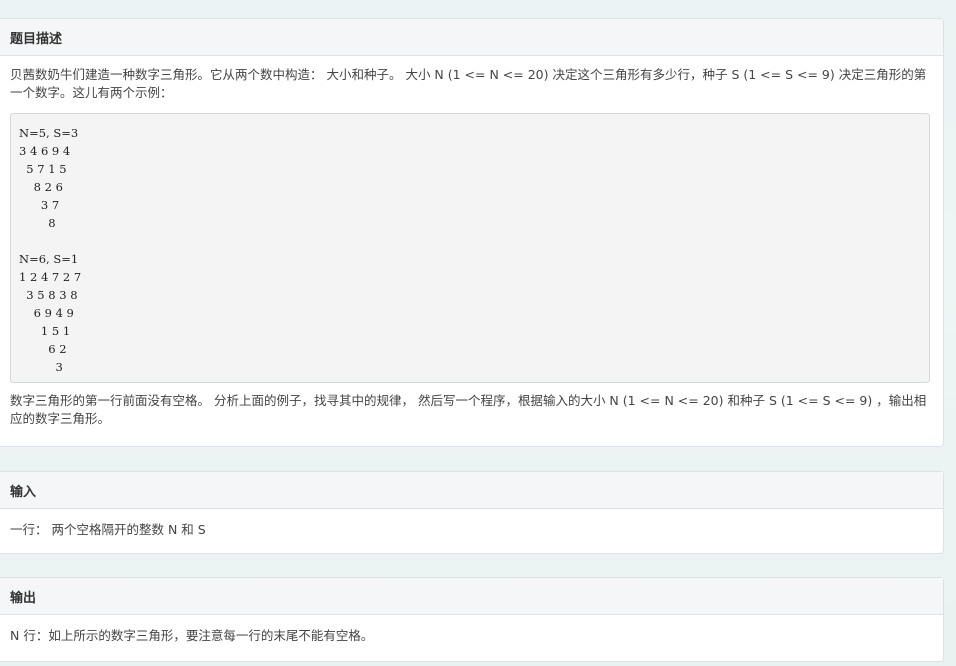 Image resolution: width=956 pixels, height=666 pixels. Describe the element at coordinates (48, 295) in the screenshot. I see `code-line: 3 5 8 3 8` at that location.